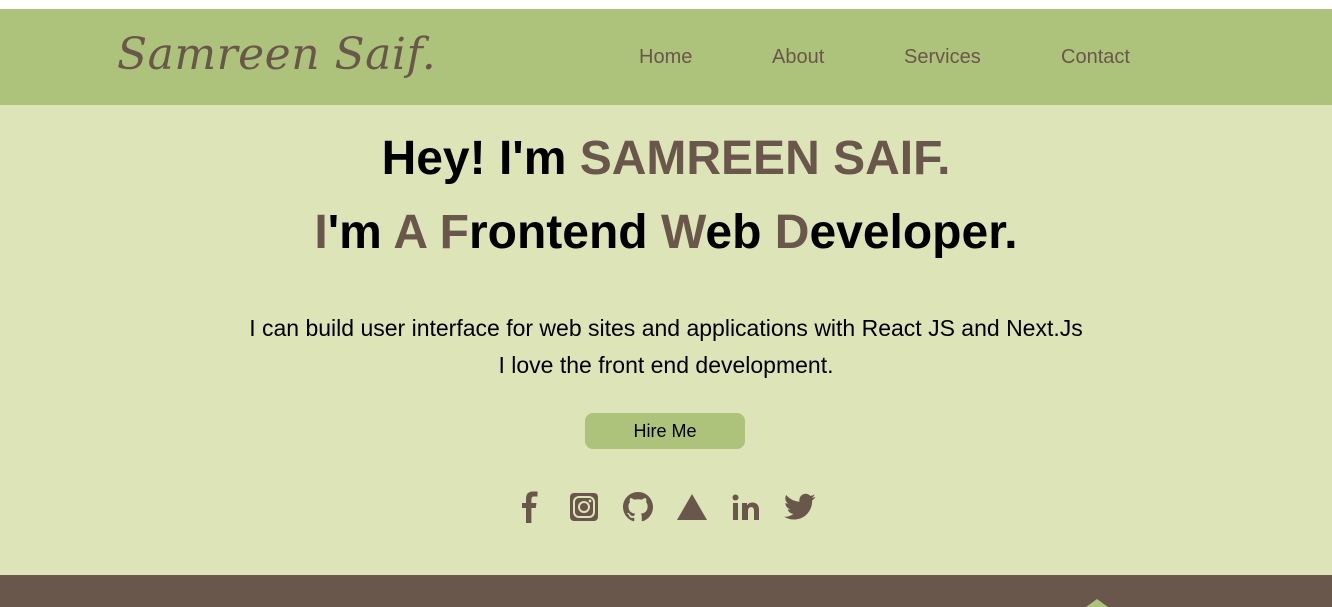 The height and width of the screenshot is (607, 1332). I want to click on linkedin-link, so click(746, 507).